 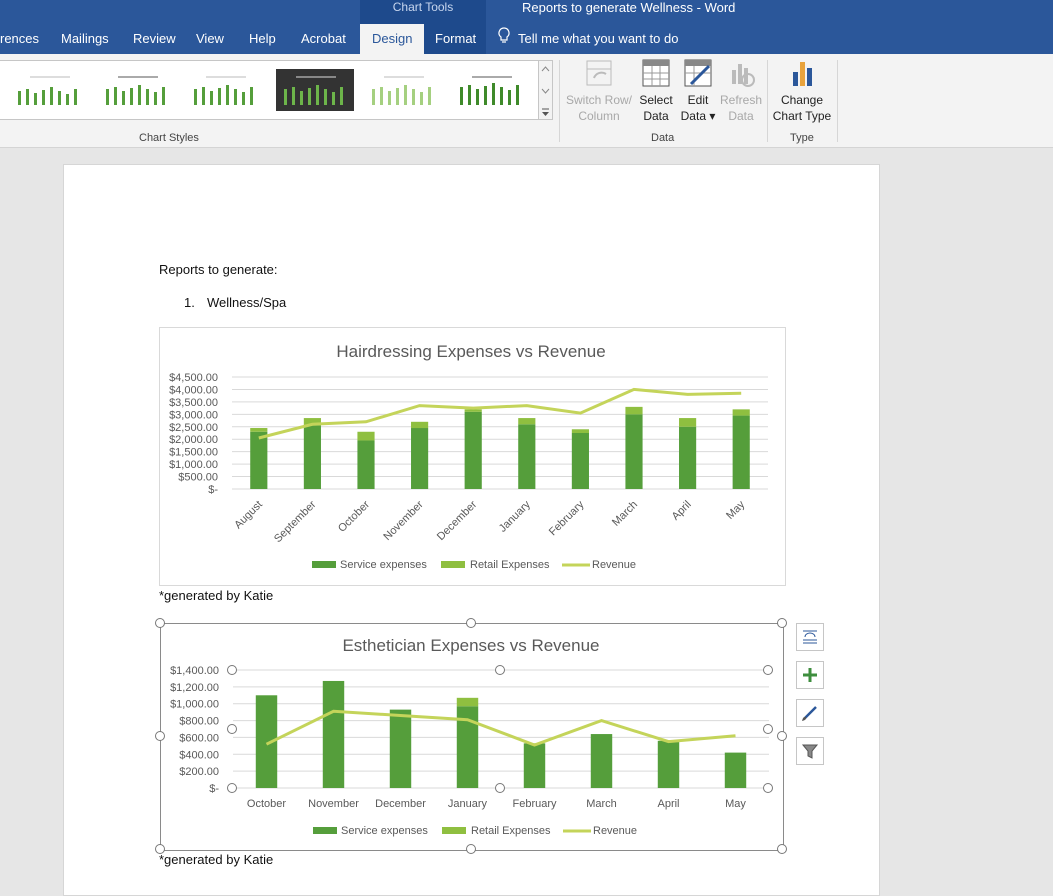 What do you see at coordinates (663, 138) in the screenshot?
I see `data-group-label: Data` at bounding box center [663, 138].